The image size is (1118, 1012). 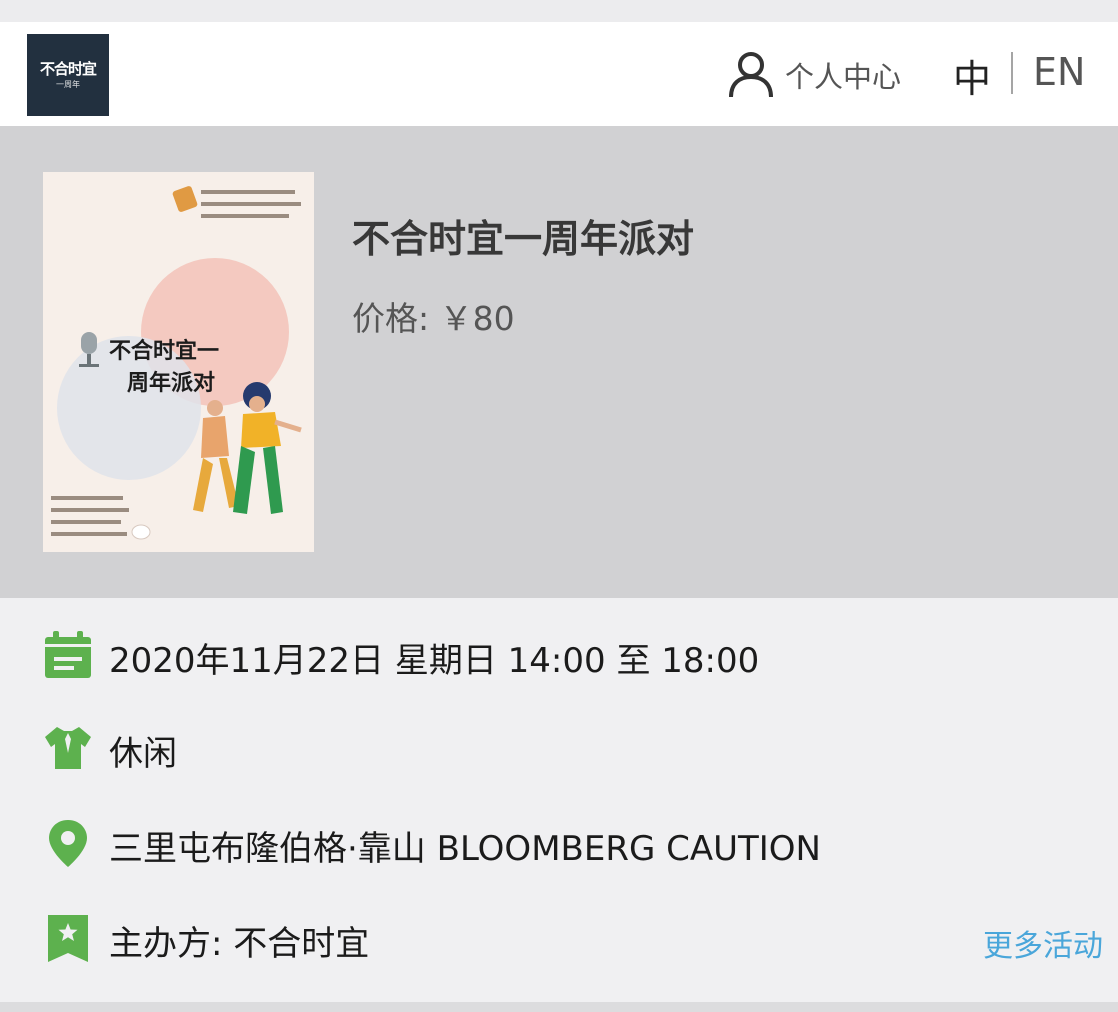 I want to click on shirt-icon, so click(x=68, y=748).